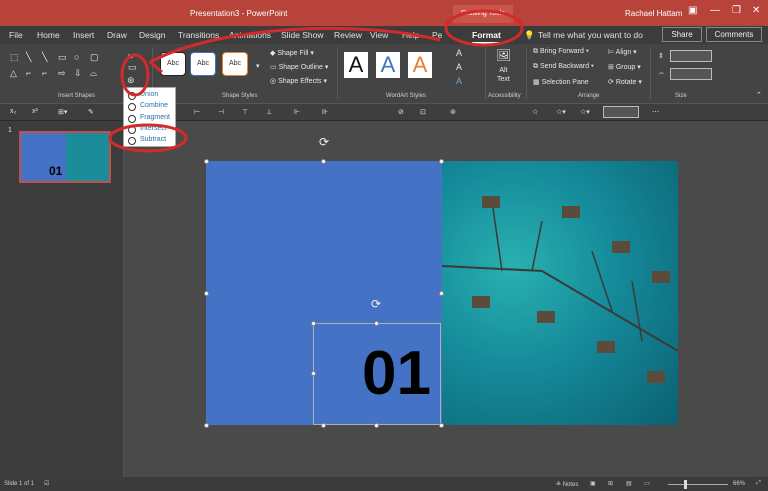 The height and width of the screenshot is (491, 768). Describe the element at coordinates (570, 485) in the screenshot. I see `notes-label: Notes` at that location.